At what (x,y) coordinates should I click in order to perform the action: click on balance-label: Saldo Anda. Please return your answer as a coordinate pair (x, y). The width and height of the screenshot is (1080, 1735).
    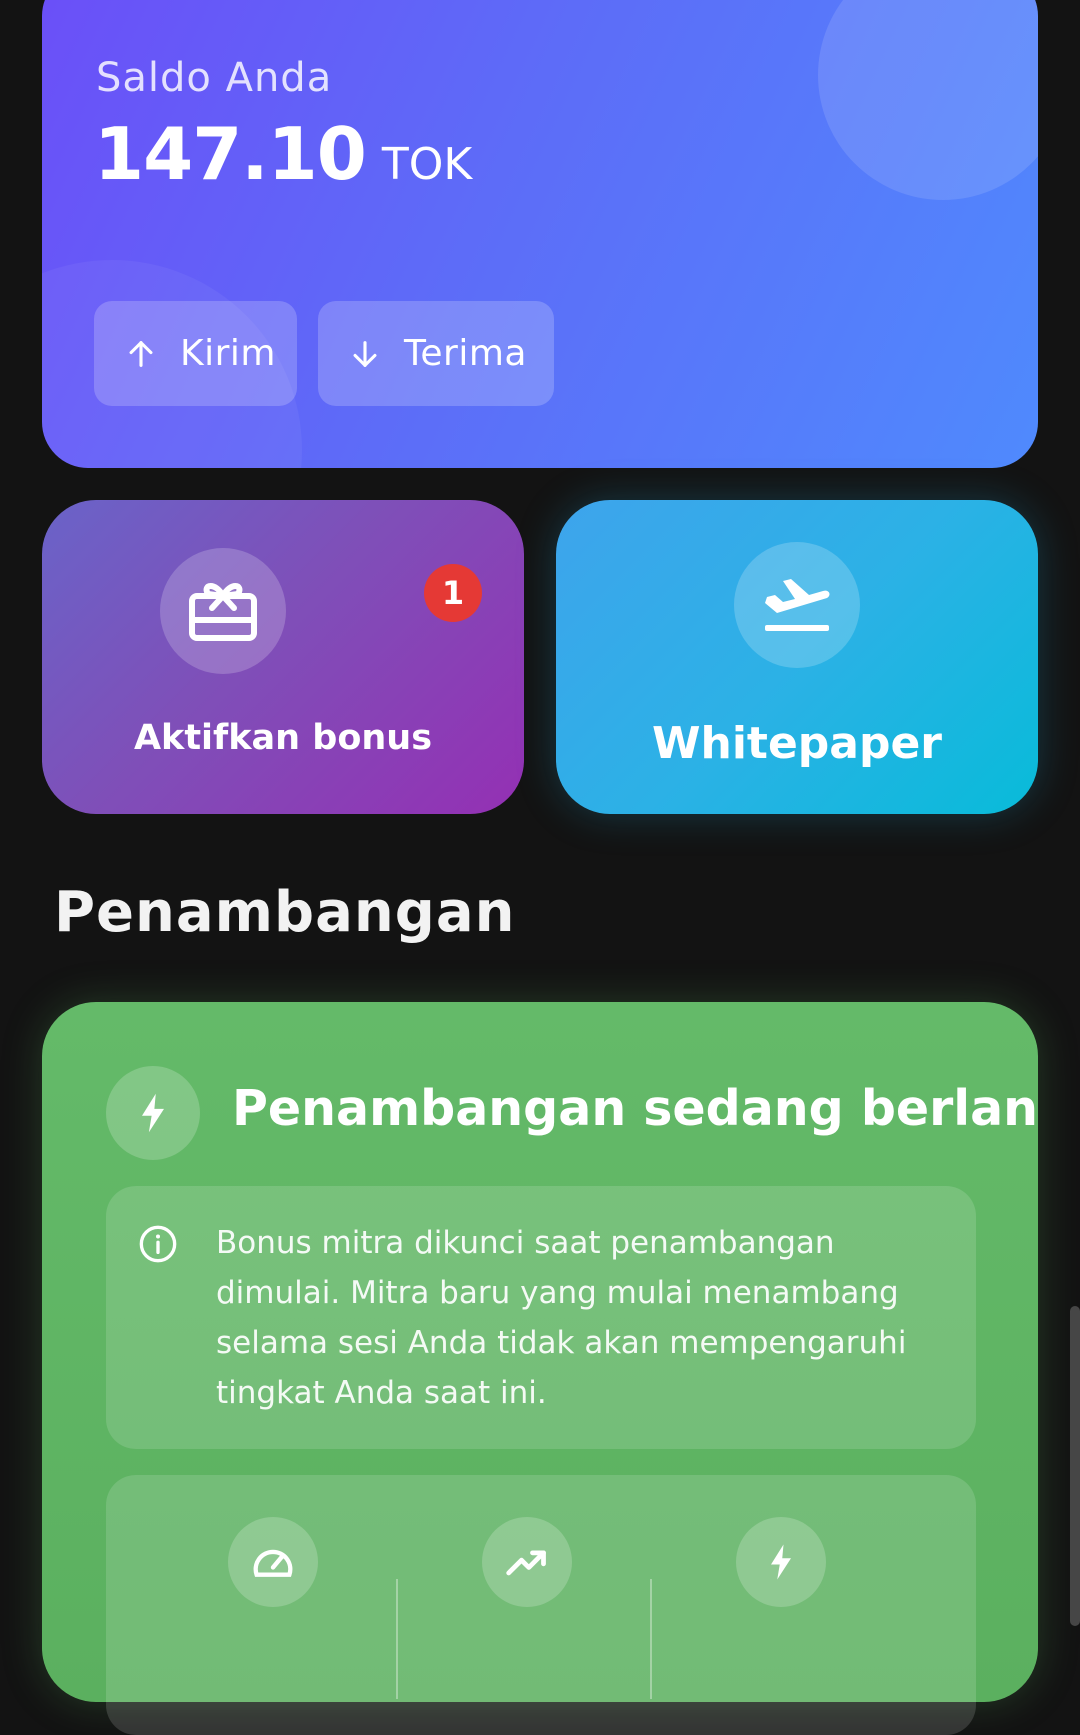
    Looking at the image, I should click on (214, 78).